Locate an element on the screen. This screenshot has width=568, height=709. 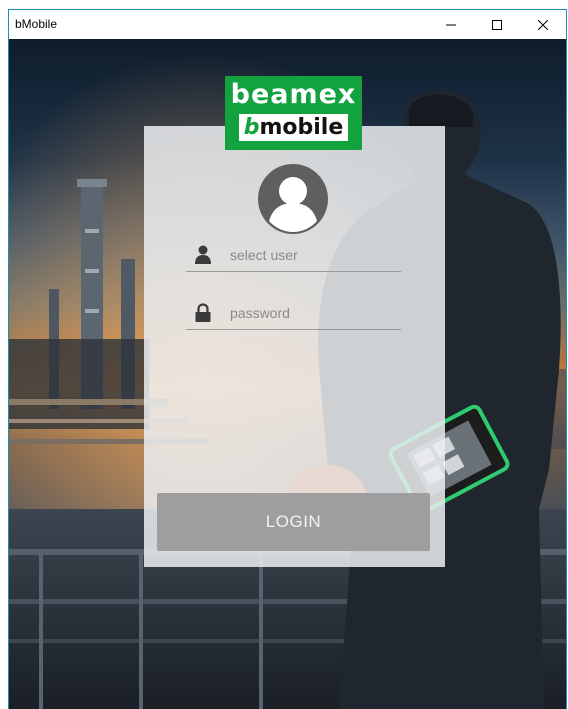
maximize-button is located at coordinates (497, 24).